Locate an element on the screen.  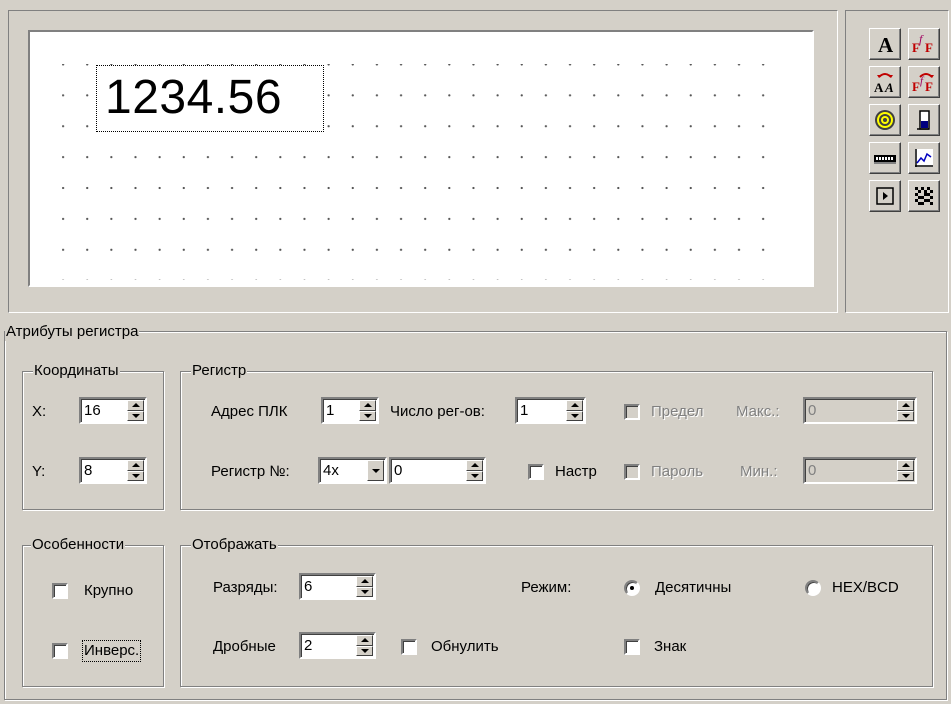
plc-address-up-button is located at coordinates (367, 405).